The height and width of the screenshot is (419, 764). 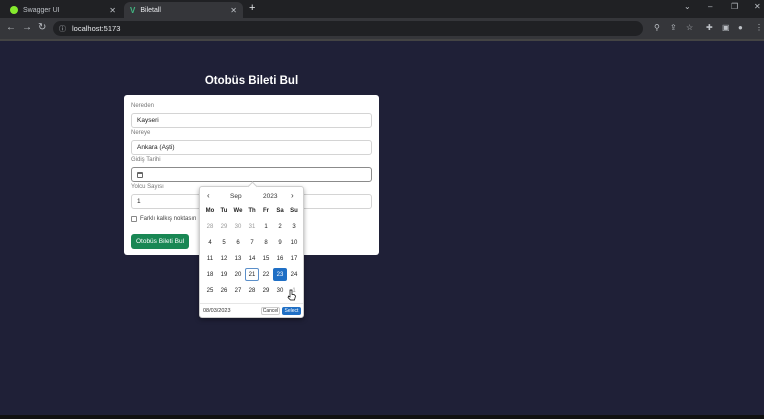 What do you see at coordinates (251, 81) in the screenshot?
I see `page-title: Otobüs Bileti Bul` at bounding box center [251, 81].